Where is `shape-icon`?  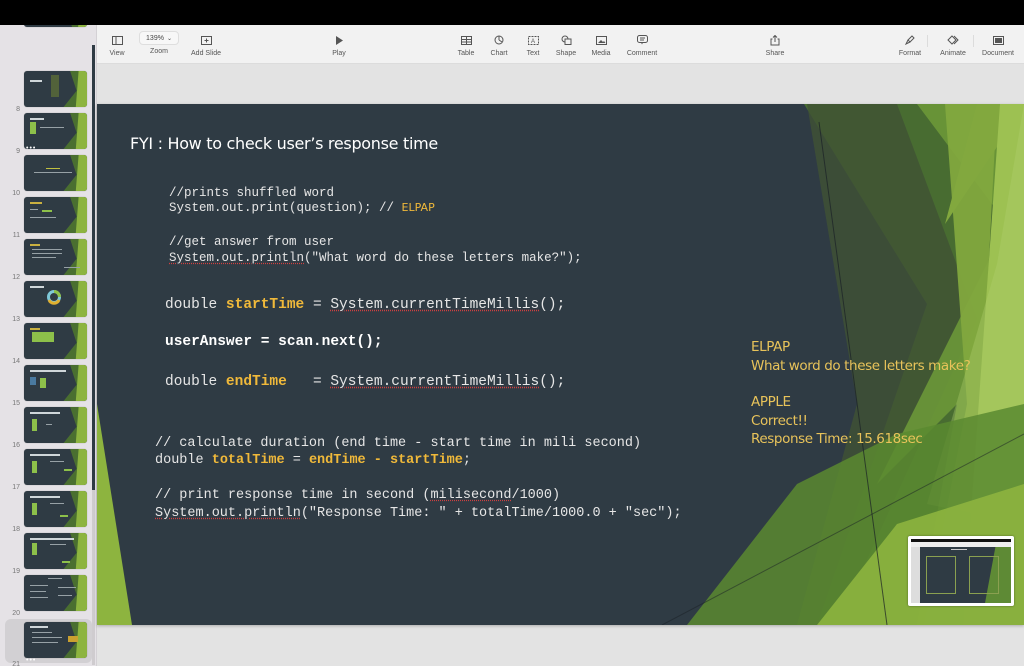
shape-icon is located at coordinates (566, 40).